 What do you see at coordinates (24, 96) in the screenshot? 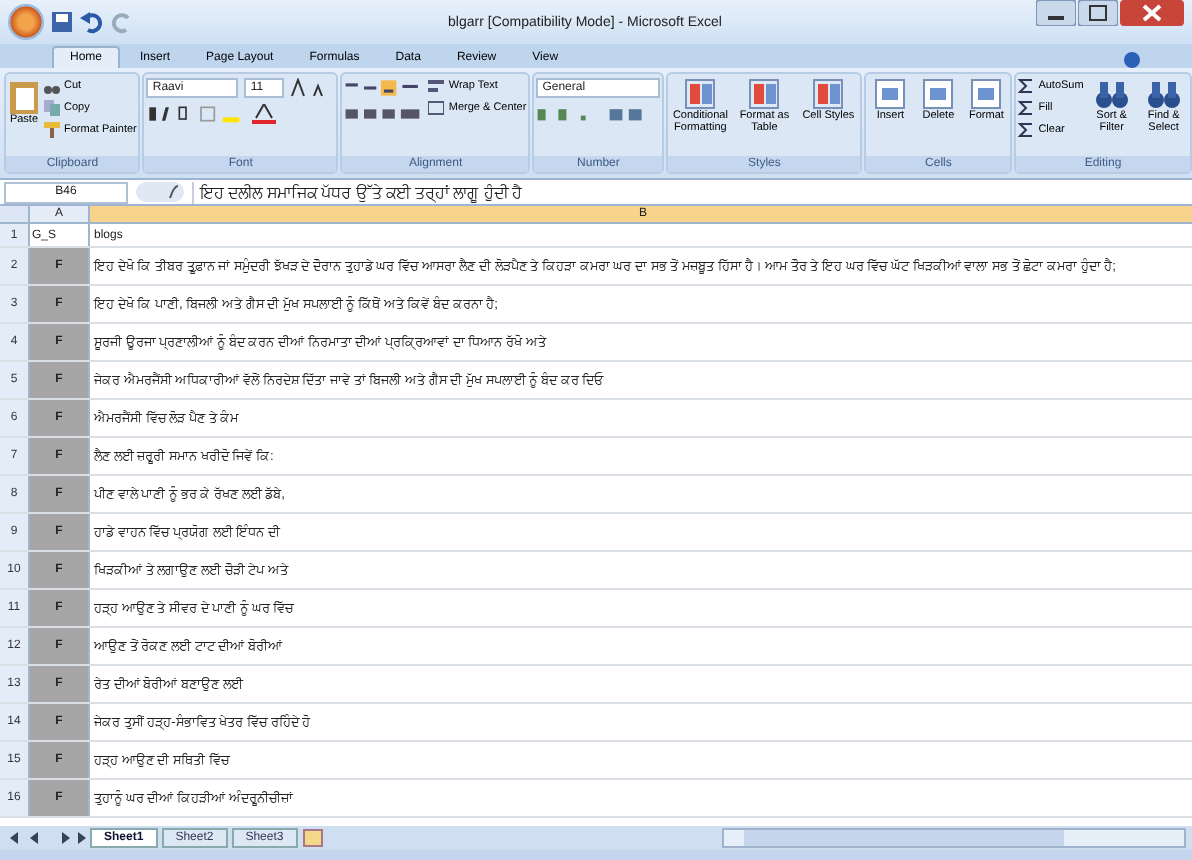
I see `clipboard-icon` at bounding box center [24, 96].